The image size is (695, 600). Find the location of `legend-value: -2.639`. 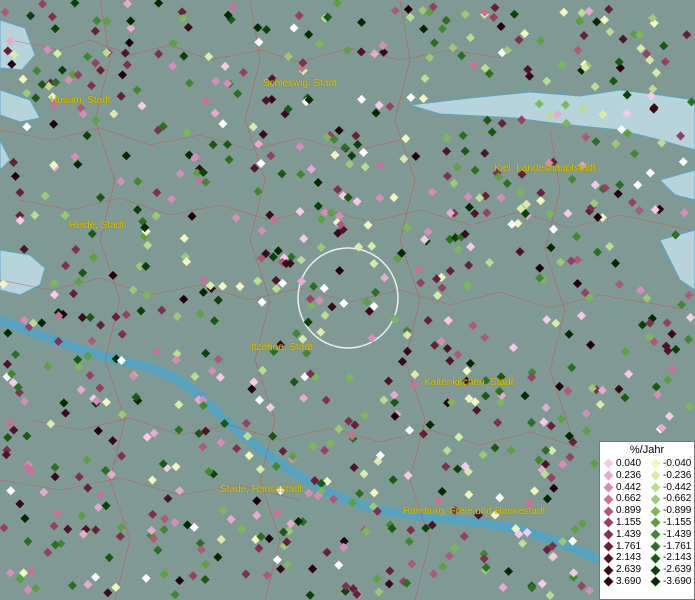

legend-value: -2.639 is located at coordinates (677, 570).